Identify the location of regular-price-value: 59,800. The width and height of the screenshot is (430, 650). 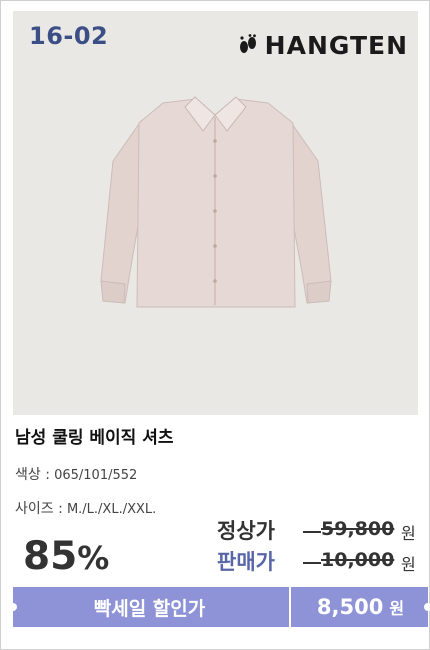
(358, 529).